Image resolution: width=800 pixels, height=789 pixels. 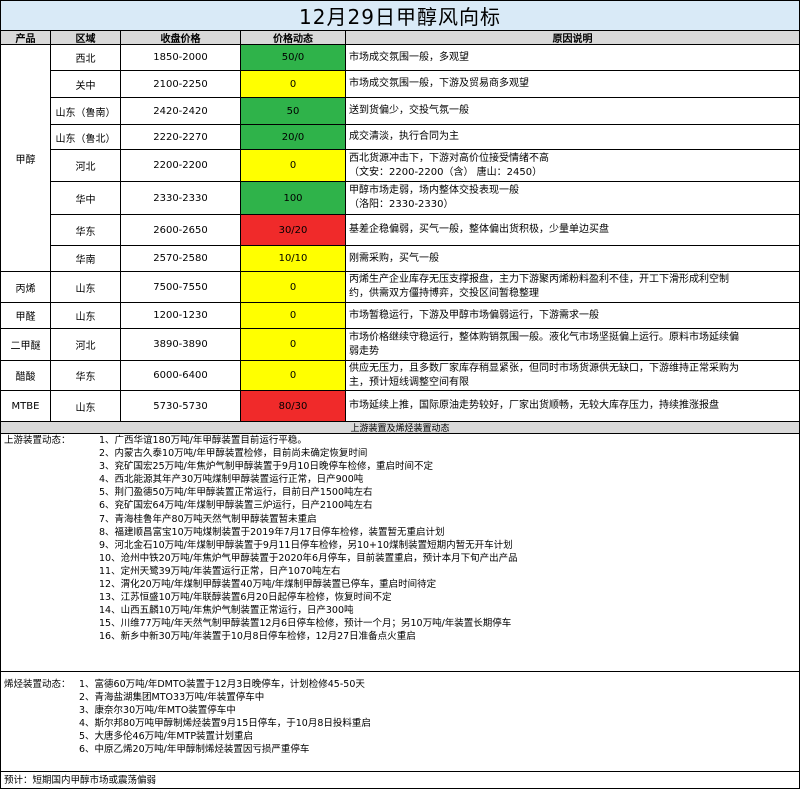 I want to click on list-item: 6、中原乙烯20万吨/年甲醇制烯烃装置因亏损严重停车, so click(x=194, y=750).